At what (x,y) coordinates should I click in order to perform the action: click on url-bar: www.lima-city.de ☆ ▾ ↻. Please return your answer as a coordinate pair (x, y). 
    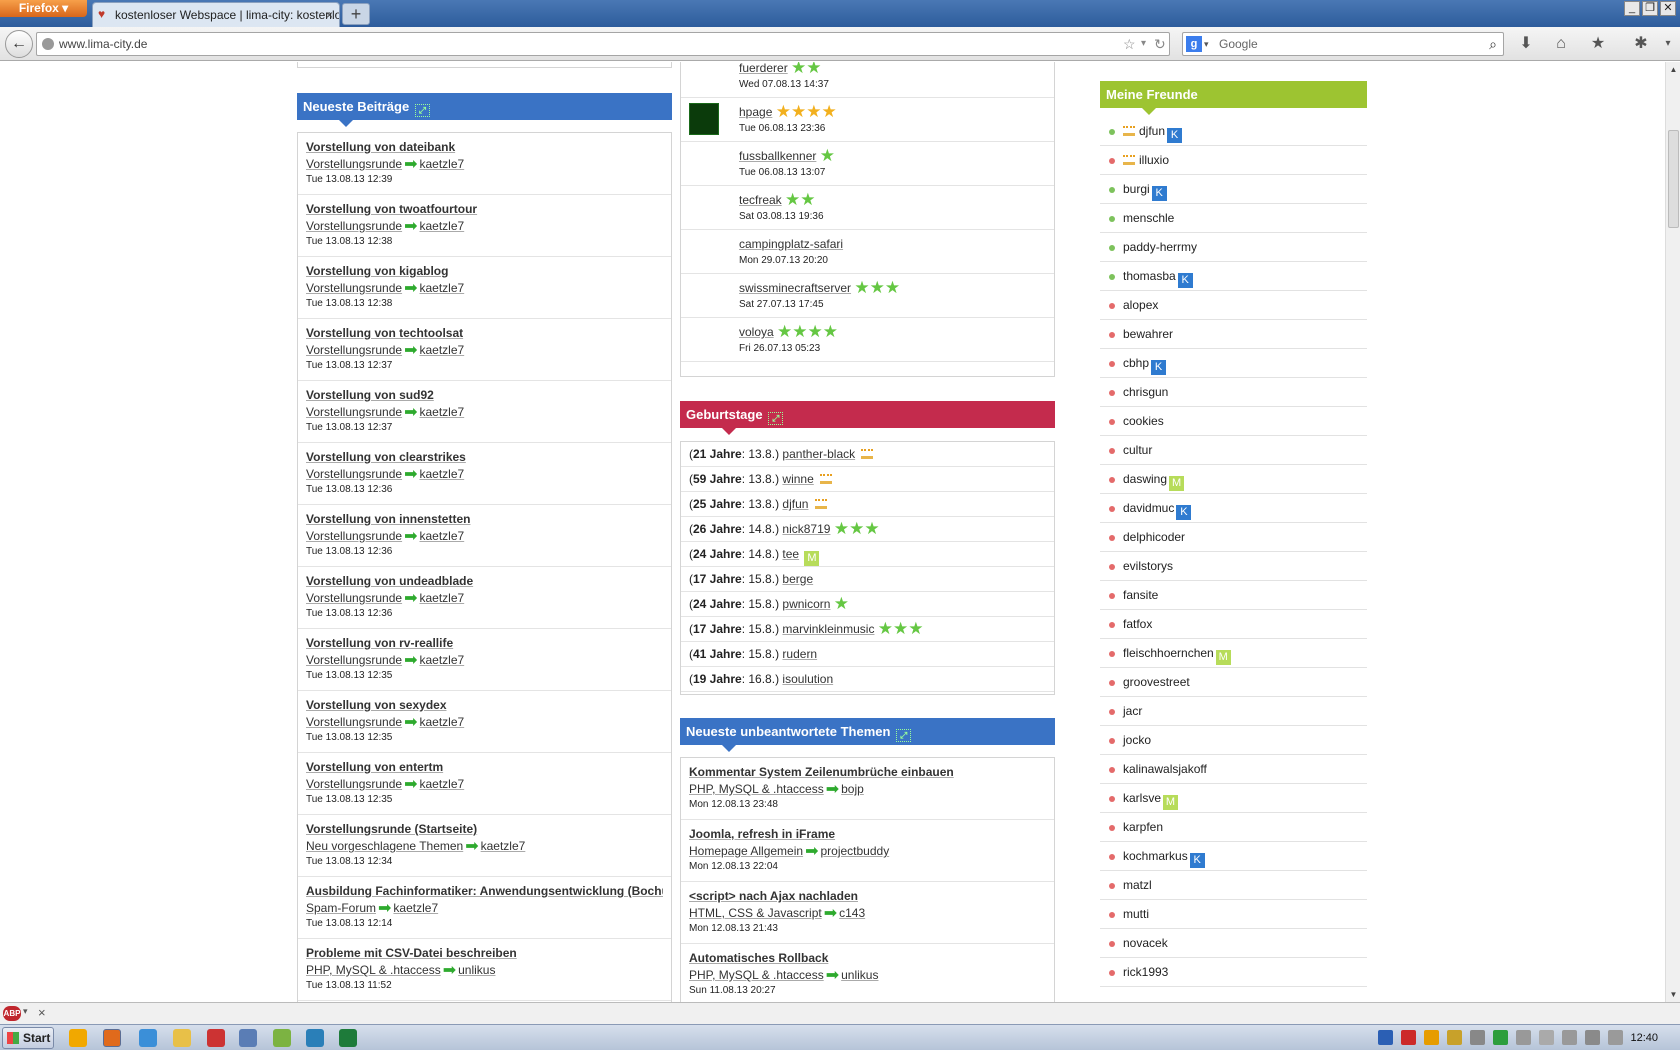
    Looking at the image, I should click on (603, 44).